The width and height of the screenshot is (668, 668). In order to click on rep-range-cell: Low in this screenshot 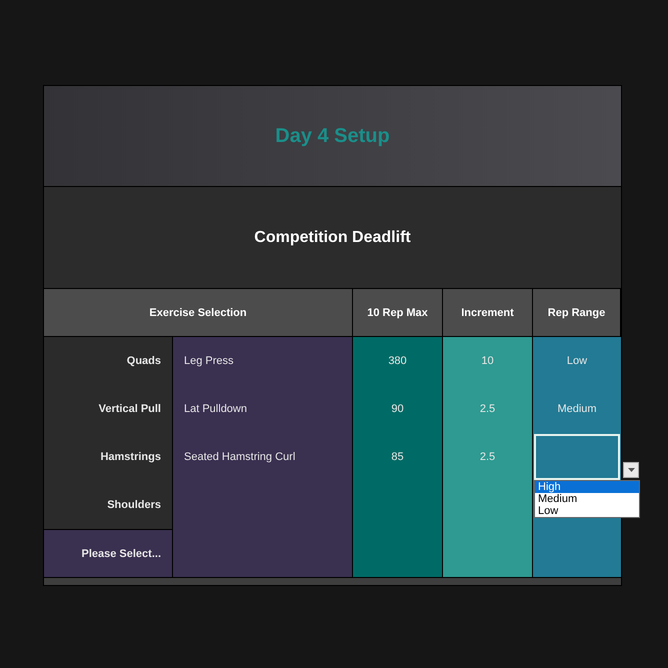, I will do `click(577, 361)`.